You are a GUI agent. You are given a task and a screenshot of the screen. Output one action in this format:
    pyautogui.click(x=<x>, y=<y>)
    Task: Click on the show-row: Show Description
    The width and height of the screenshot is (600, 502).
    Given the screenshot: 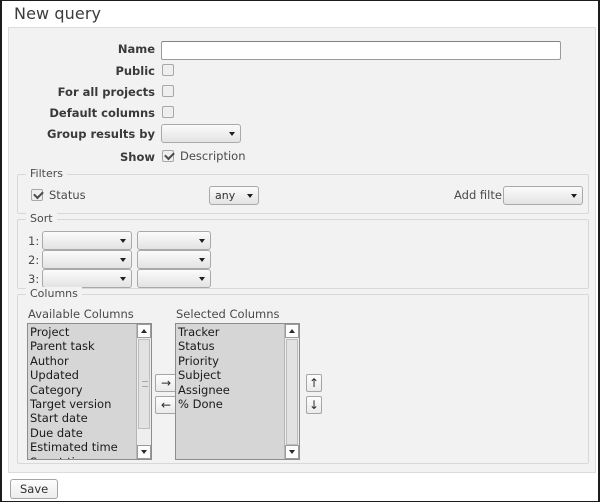 What is the action you would take?
    pyautogui.click(x=302, y=159)
    